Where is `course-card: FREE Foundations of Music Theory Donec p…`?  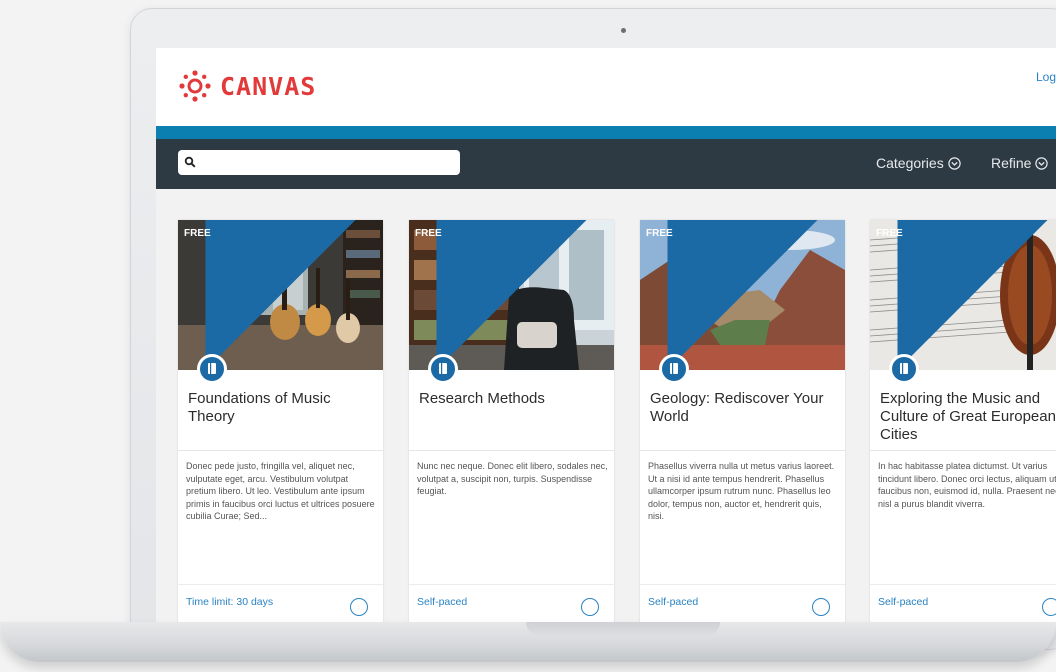
course-card: FREE Foundations of Music Theory Donec p… is located at coordinates (280, 421).